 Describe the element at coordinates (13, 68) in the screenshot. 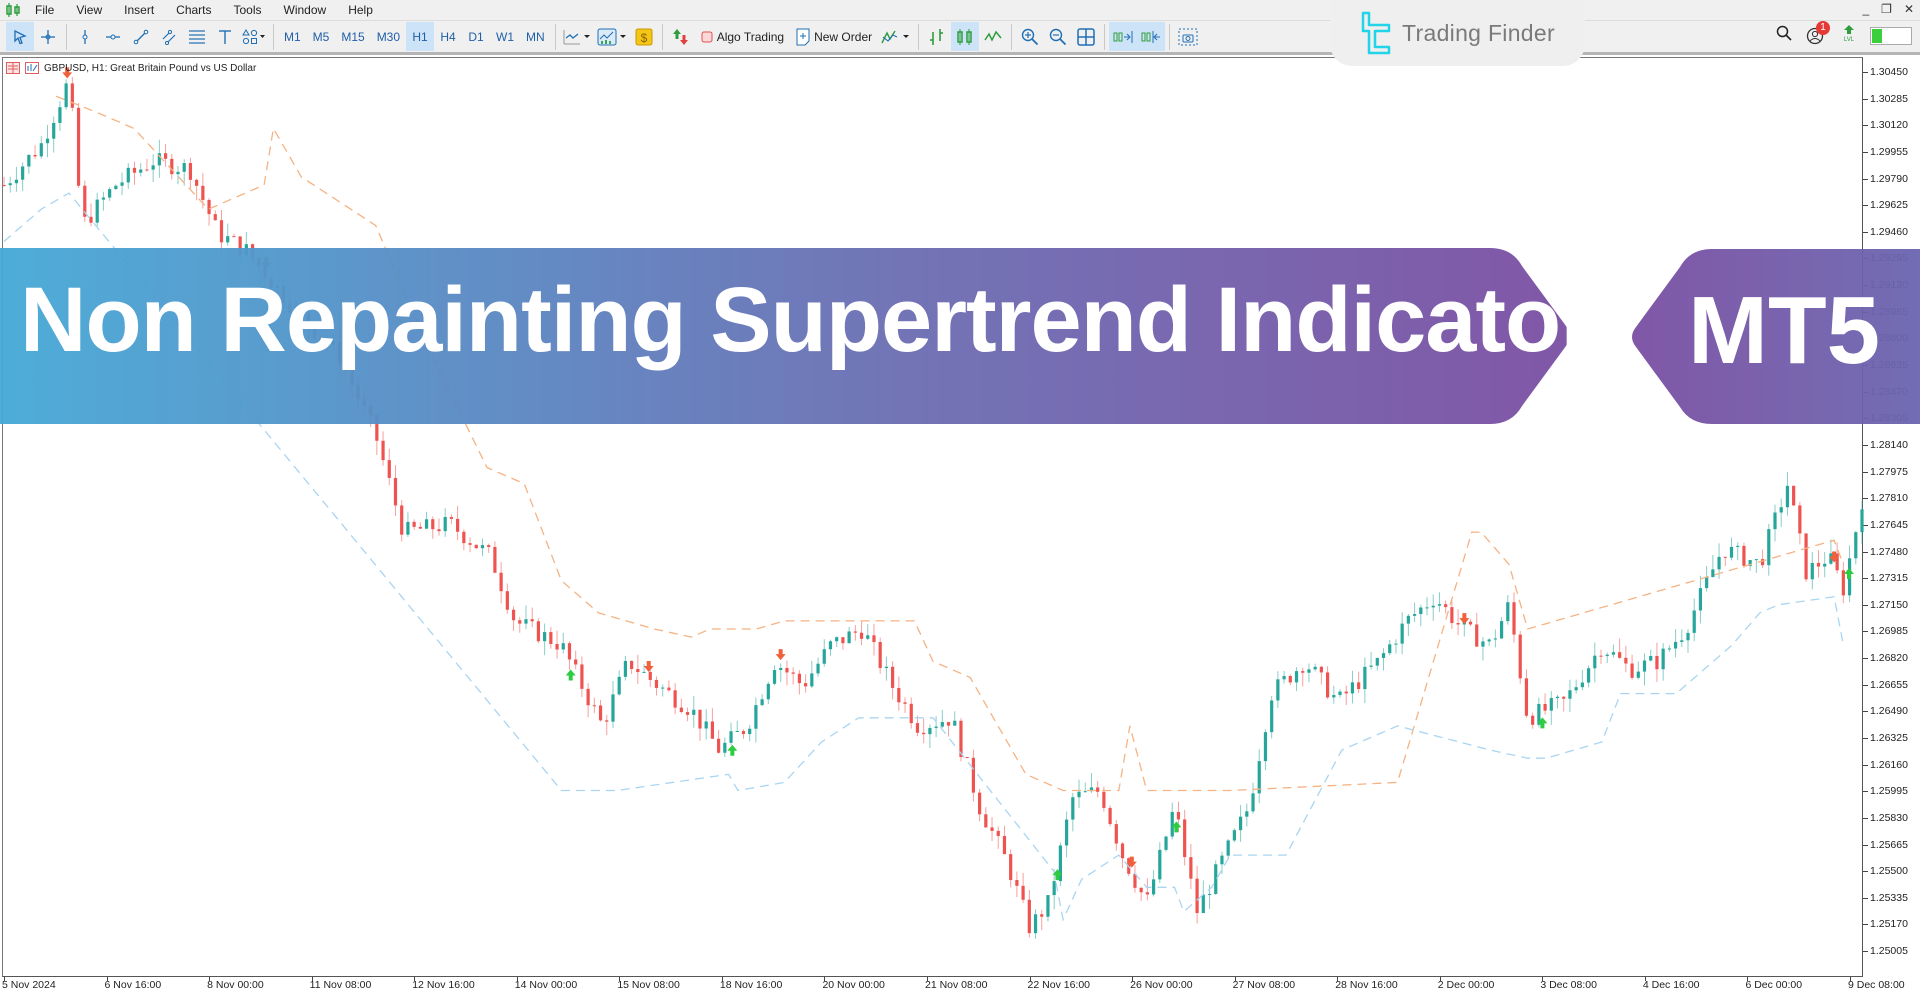

I see `trade-panel-icon` at that location.